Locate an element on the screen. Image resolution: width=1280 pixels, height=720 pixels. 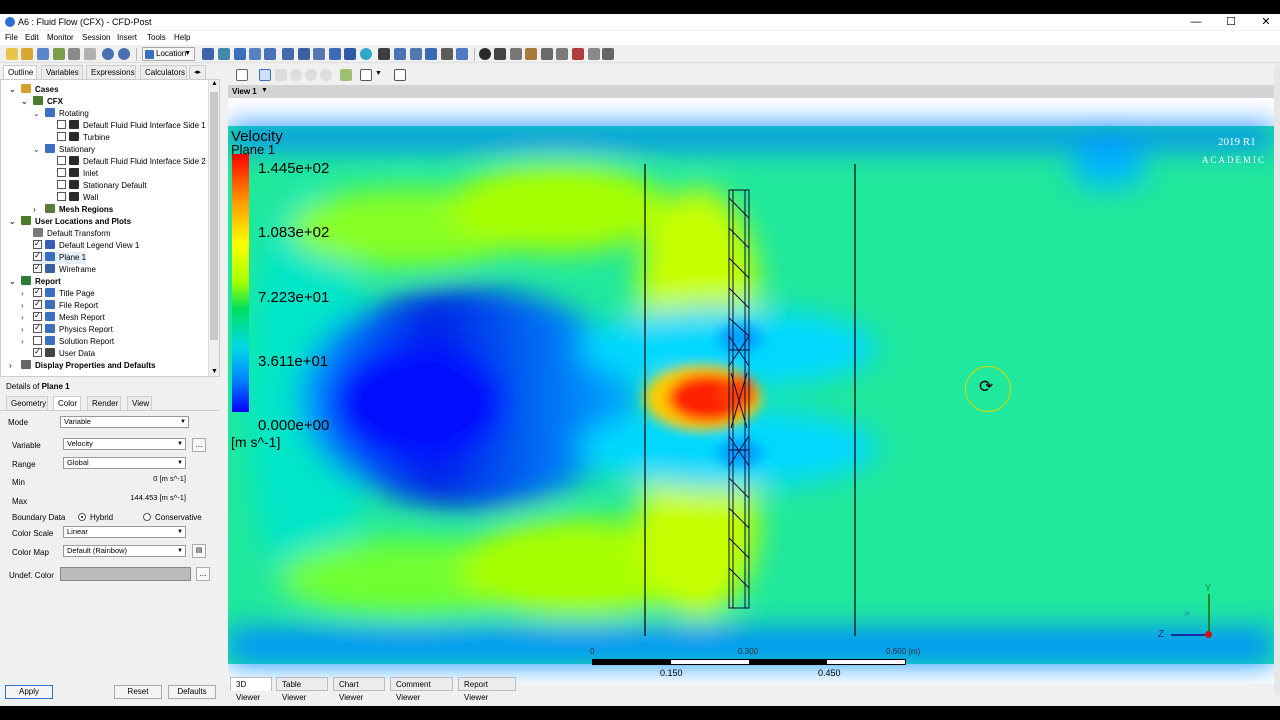
scroll-down-icon: ▼ is located at coordinates (214, 371).